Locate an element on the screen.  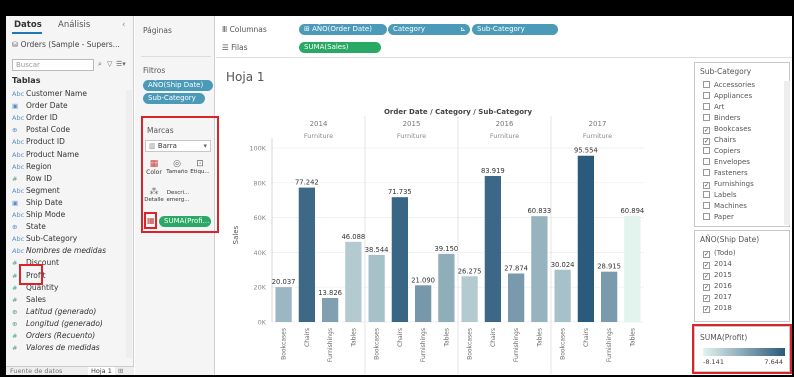
filter-option: ✓ Furnishings is located at coordinates (728, 184).